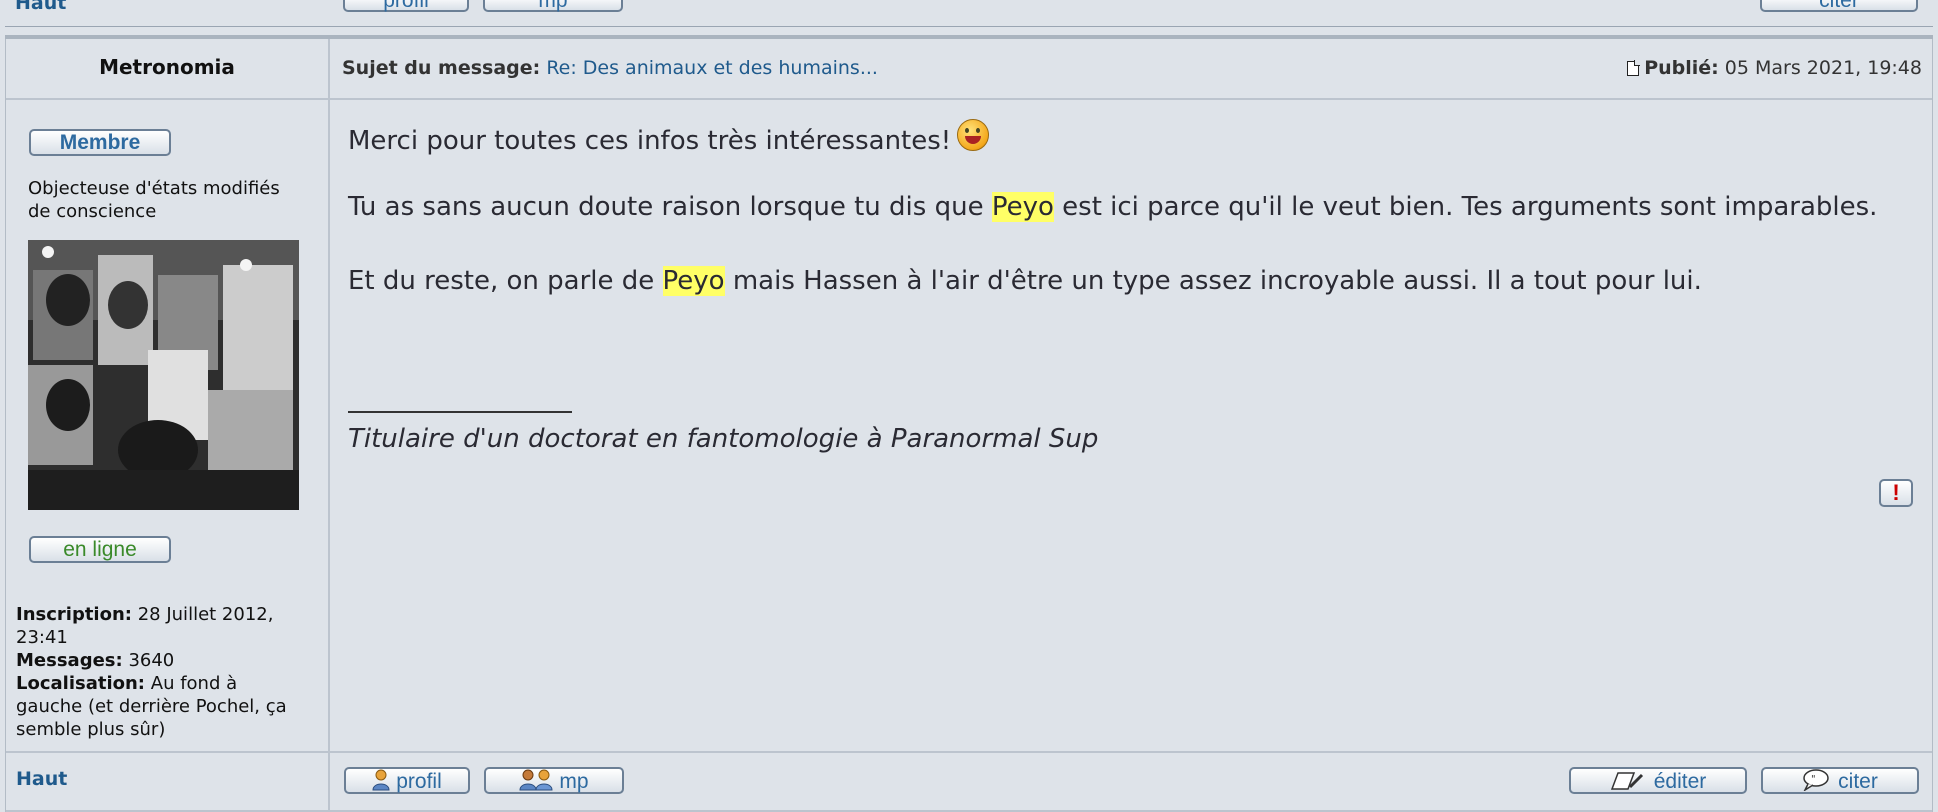 Image resolution: width=1938 pixels, height=812 pixels. I want to click on quote-icon: ", so click(1816, 780).